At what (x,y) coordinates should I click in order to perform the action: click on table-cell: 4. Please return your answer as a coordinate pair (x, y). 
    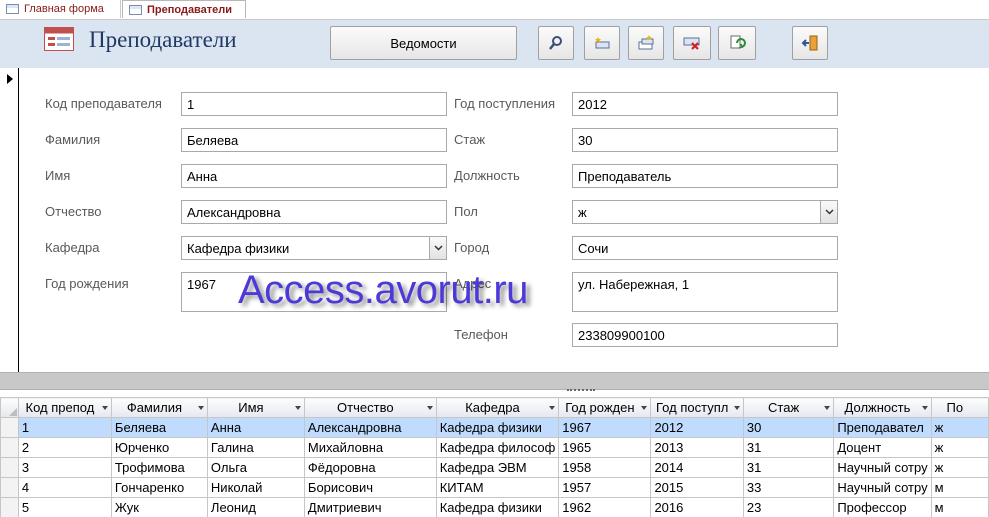
    Looking at the image, I should click on (64, 487).